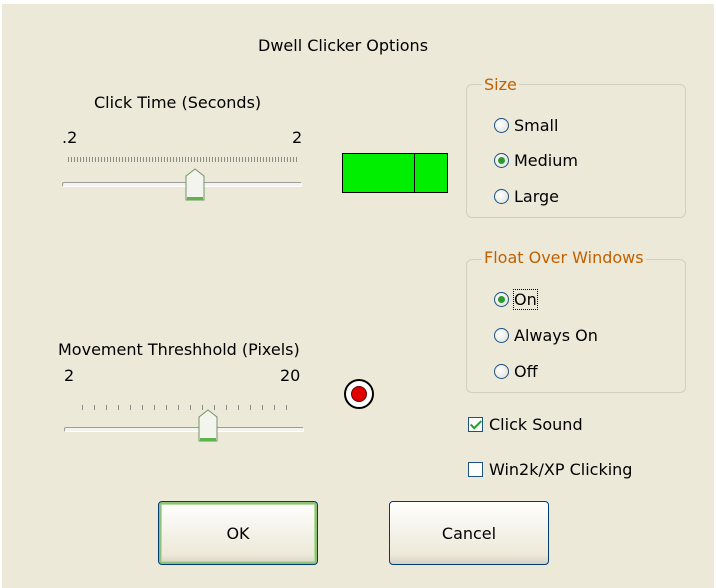 The height and width of the screenshot is (588, 716). What do you see at coordinates (208, 426) in the screenshot?
I see `movement-slider-thumb` at bounding box center [208, 426].